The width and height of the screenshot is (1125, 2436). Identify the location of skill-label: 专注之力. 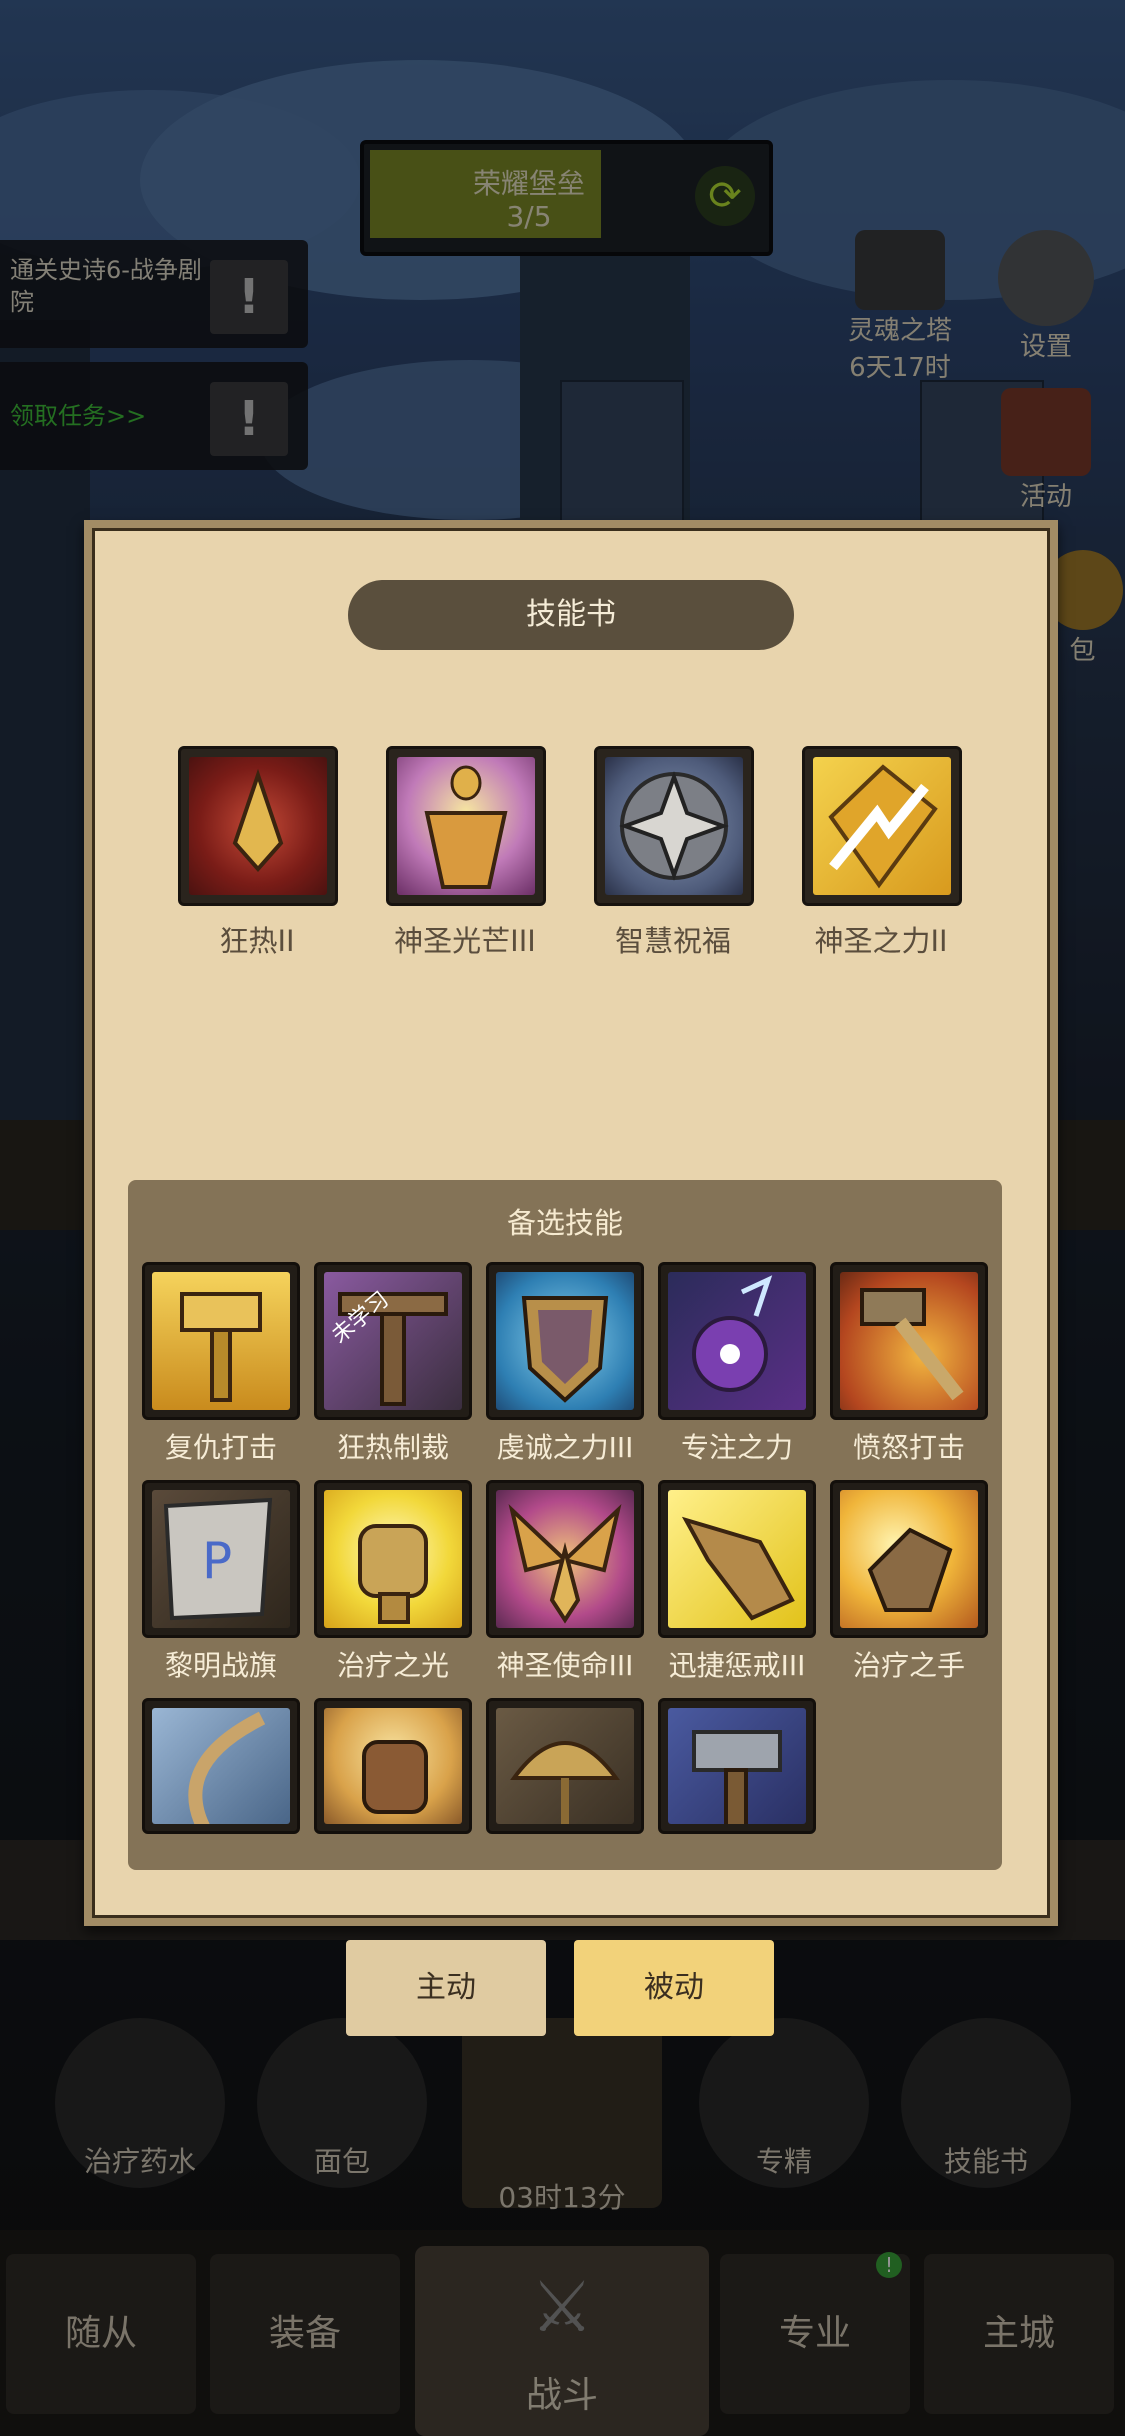
(736, 1447).